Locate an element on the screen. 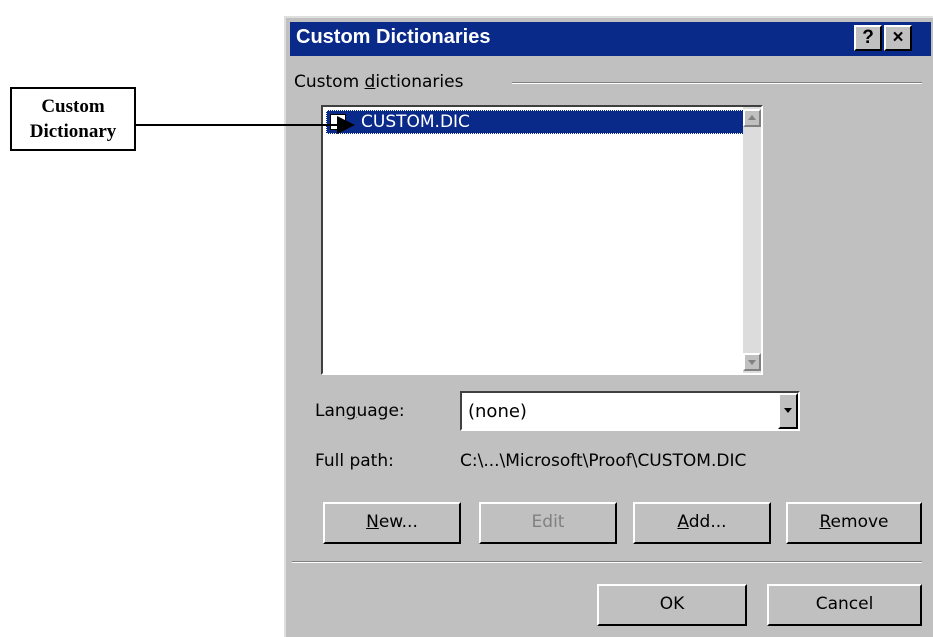 The width and height of the screenshot is (933, 637). list-scrollbar is located at coordinates (752, 240).